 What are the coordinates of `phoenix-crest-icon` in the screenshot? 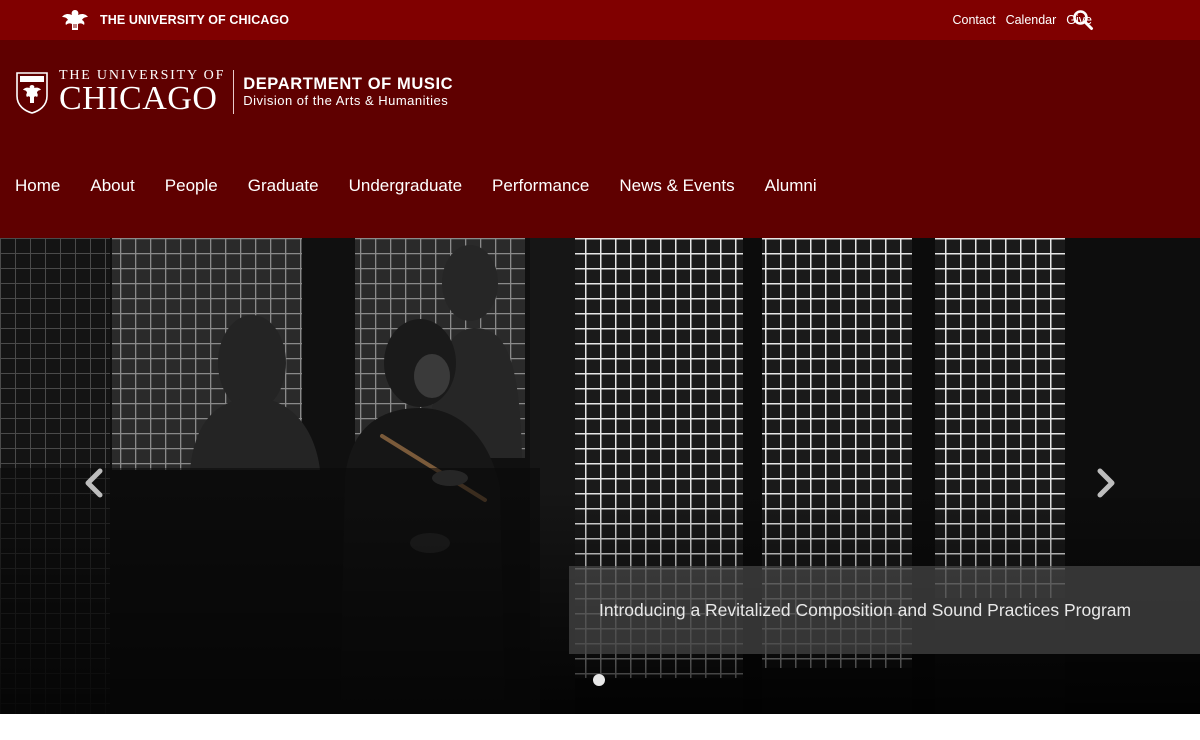 It's located at (75, 20).